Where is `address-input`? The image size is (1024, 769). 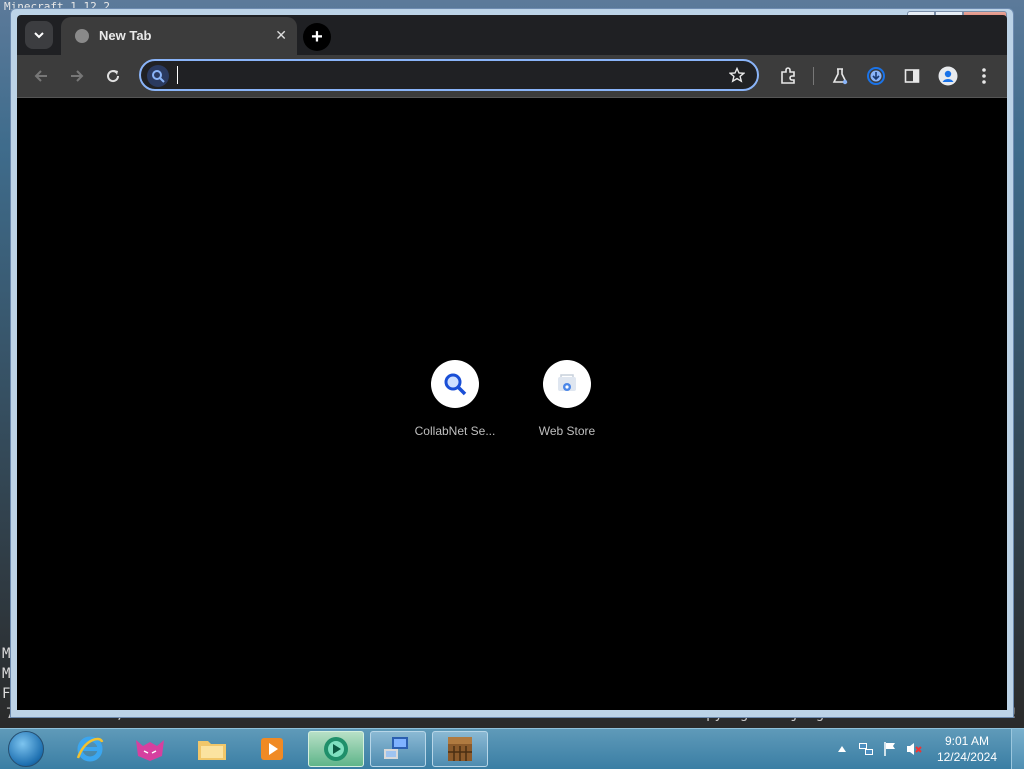
address-input is located at coordinates (447, 77).